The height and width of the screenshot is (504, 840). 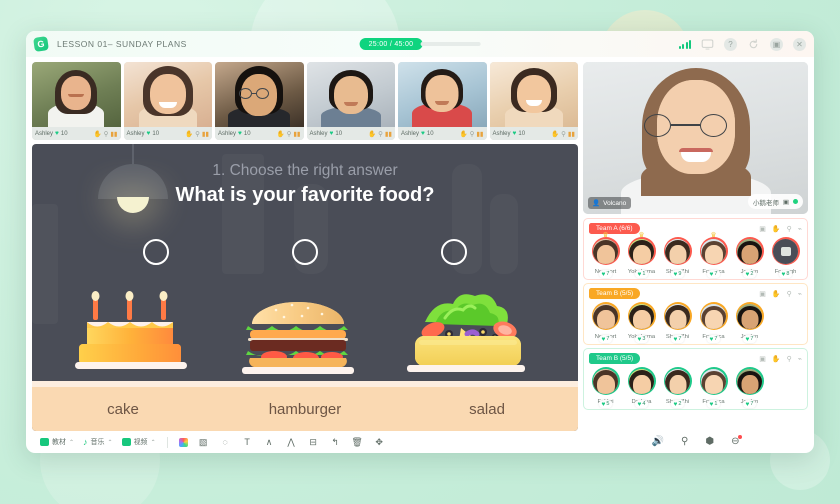 What do you see at coordinates (707, 44) in the screenshot?
I see `screen-share-icon` at bounding box center [707, 44].